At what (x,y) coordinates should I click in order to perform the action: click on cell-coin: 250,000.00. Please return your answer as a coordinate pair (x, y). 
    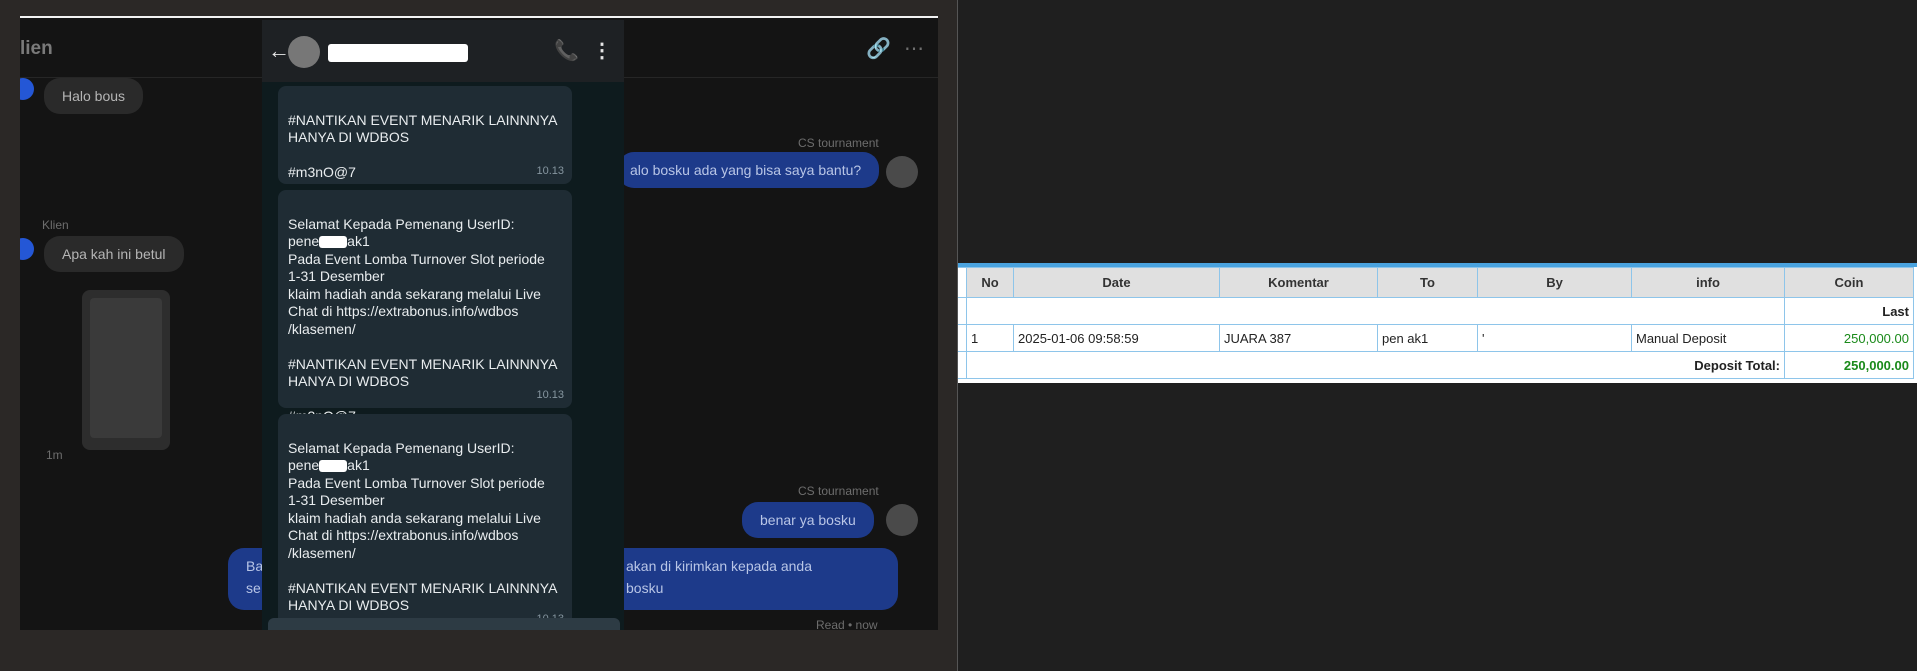
    Looking at the image, I should click on (1849, 338).